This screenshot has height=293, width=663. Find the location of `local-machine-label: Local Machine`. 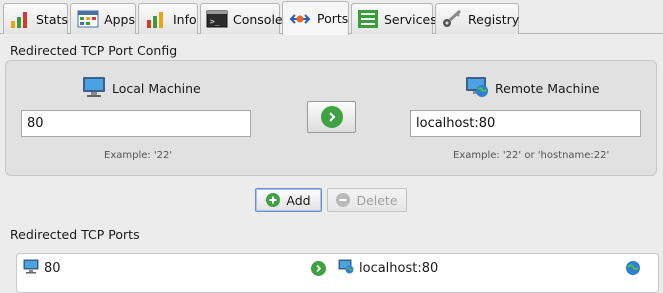

local-machine-label: Local Machine is located at coordinates (156, 88).